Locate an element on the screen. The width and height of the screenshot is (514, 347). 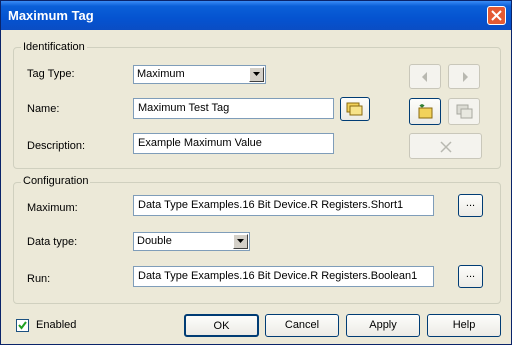
title-bar: Maximum Tag is located at coordinates (256, 15).